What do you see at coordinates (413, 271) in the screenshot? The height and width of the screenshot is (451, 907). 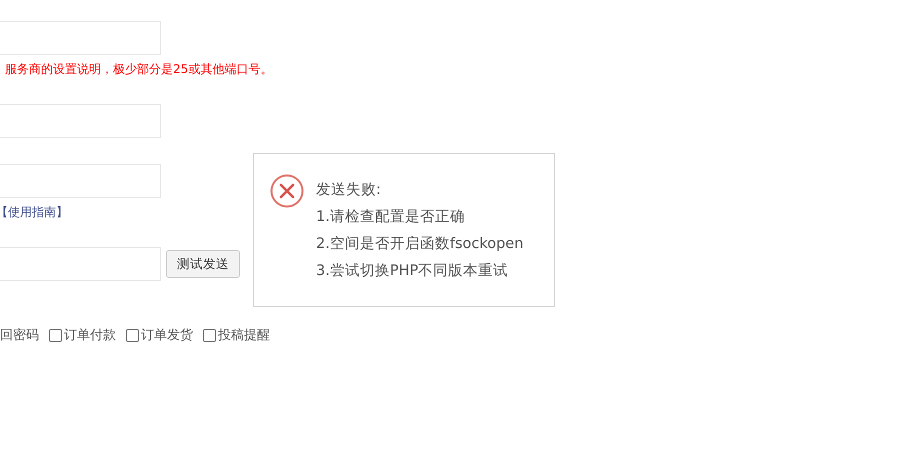 I see `message-text: 3.尝试切换PHP不同版本重试` at bounding box center [413, 271].